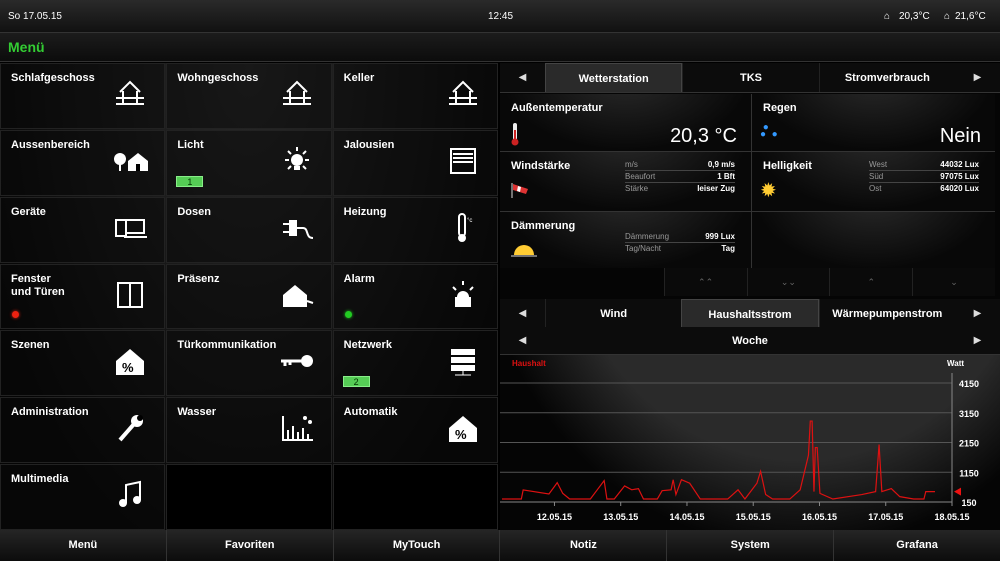 The image size is (1000, 561). Describe the element at coordinates (957, 491) in the screenshot. I see `current-value-marker` at that location.